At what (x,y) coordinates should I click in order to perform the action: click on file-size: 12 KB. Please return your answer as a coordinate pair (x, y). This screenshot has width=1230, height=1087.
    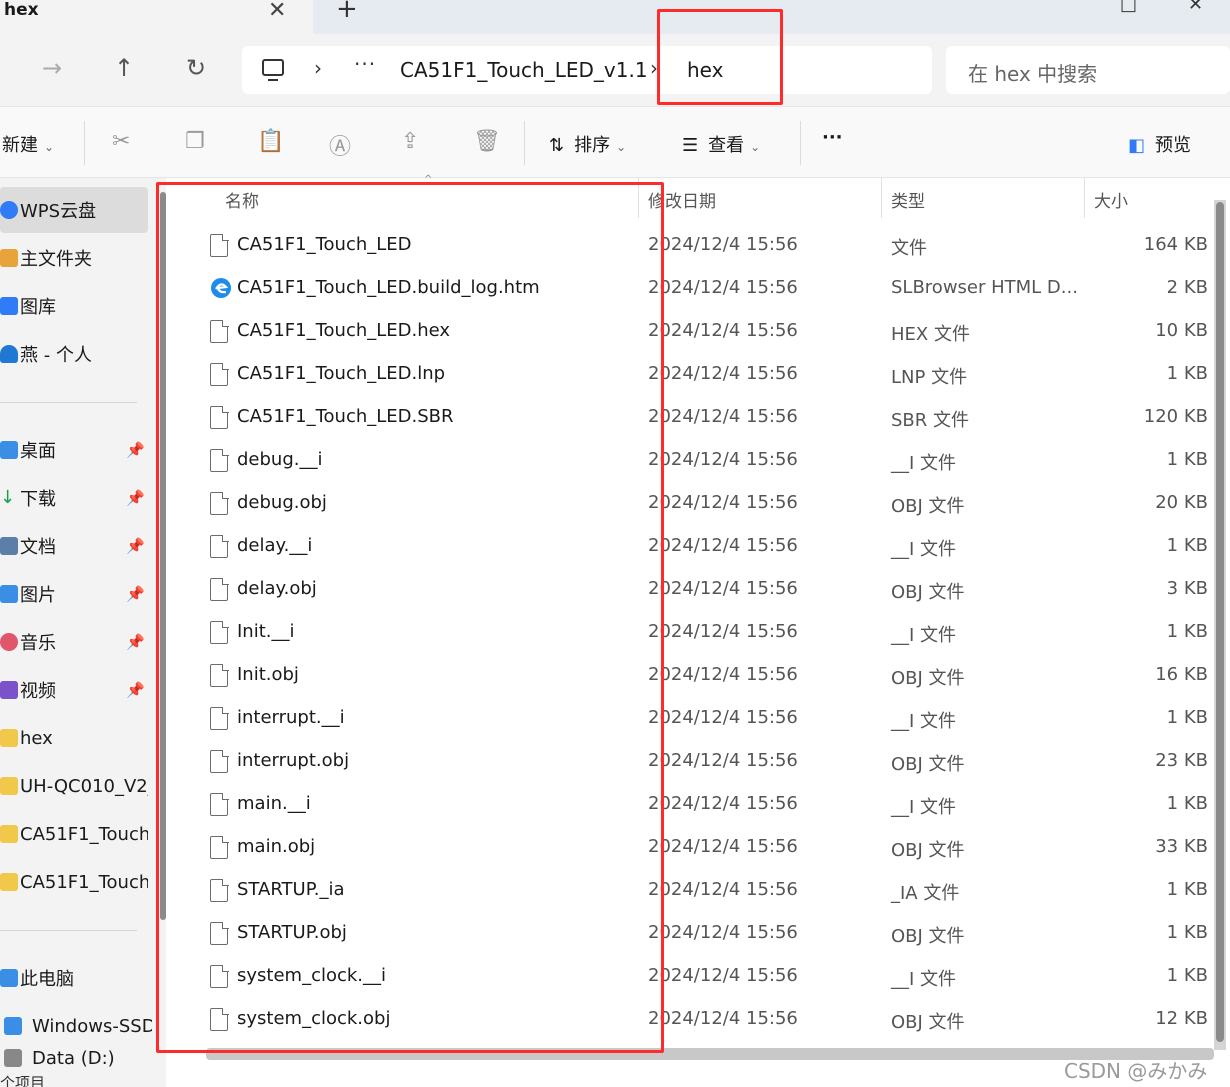
    Looking at the image, I should click on (1181, 1018).